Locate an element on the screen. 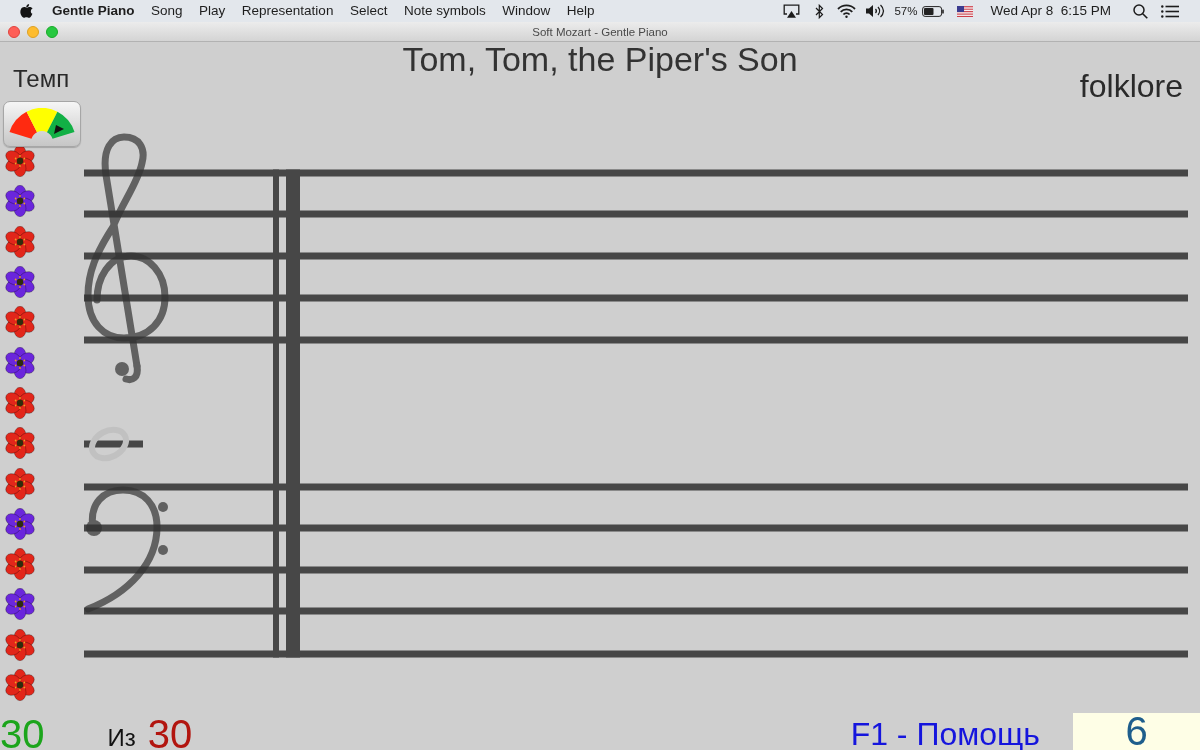 This screenshot has width=1200, height=750. screen-share-icon is located at coordinates (792, 11).